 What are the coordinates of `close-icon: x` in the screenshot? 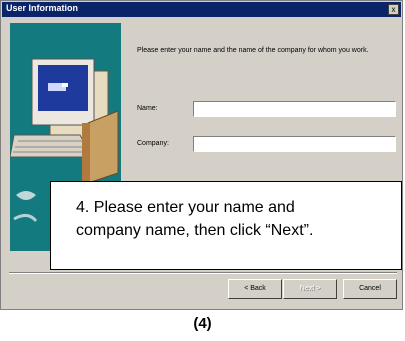 It's located at (393, 9).